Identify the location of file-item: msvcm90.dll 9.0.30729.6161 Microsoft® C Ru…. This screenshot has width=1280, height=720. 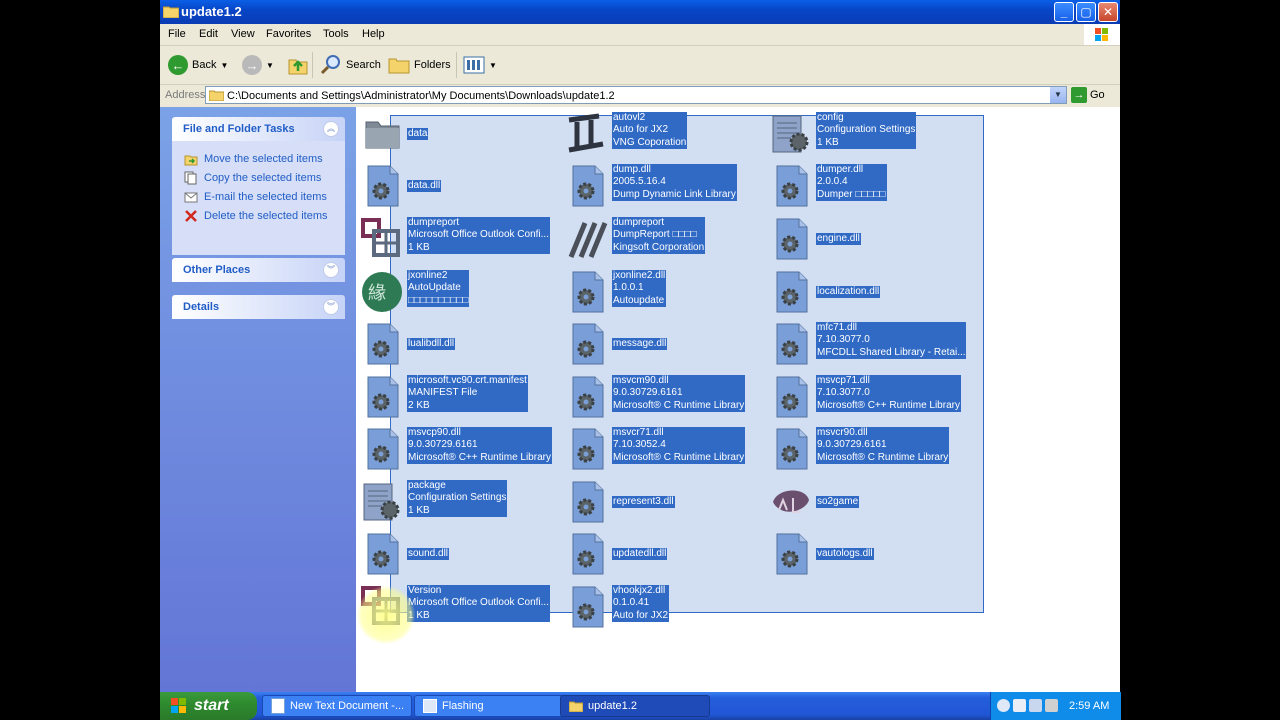
(665, 399).